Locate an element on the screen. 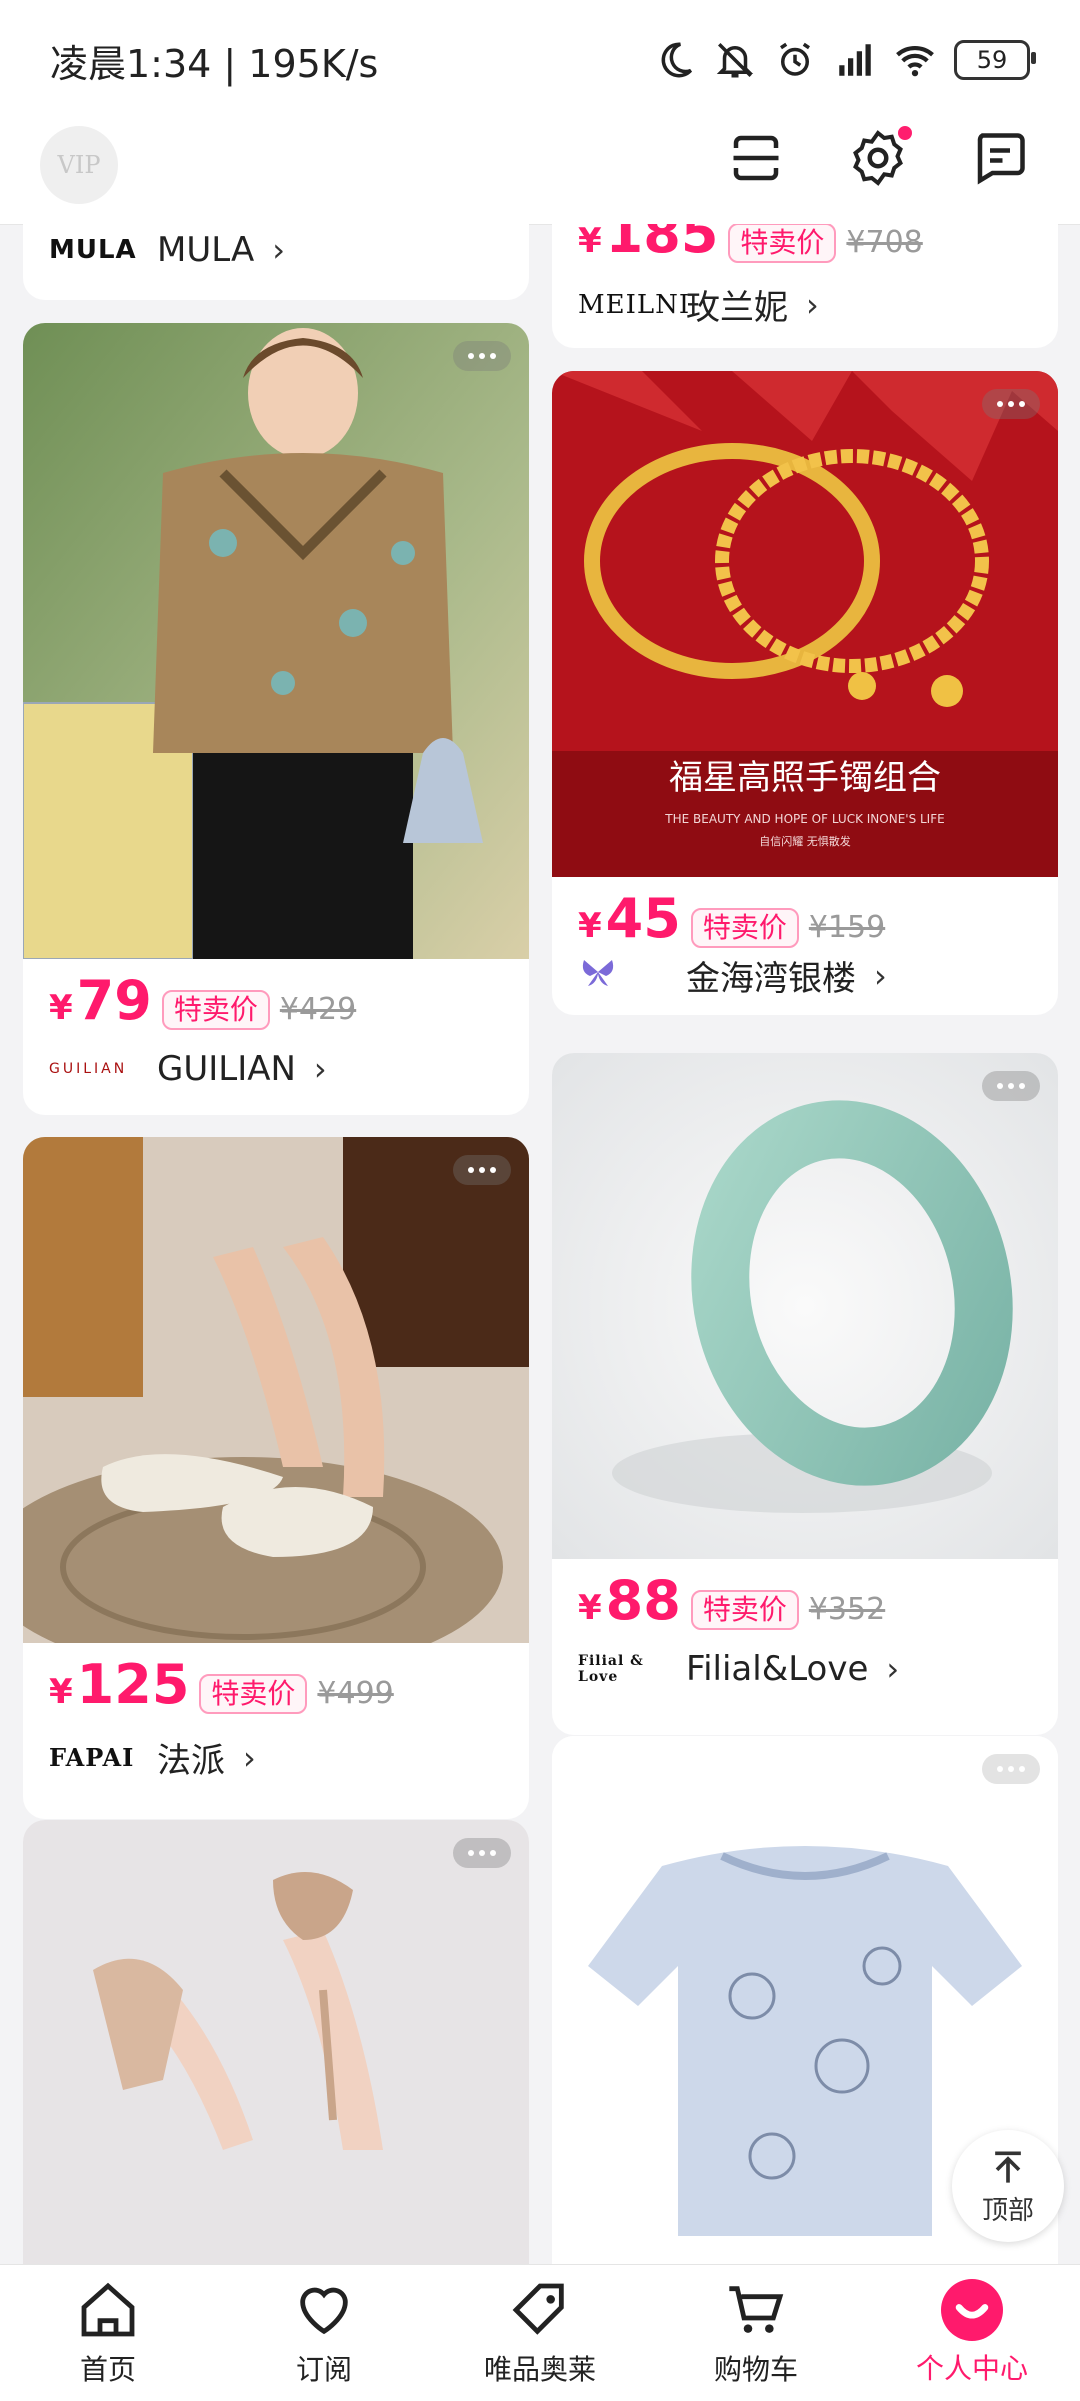  status-icons: 59 is located at coordinates (845, 60).